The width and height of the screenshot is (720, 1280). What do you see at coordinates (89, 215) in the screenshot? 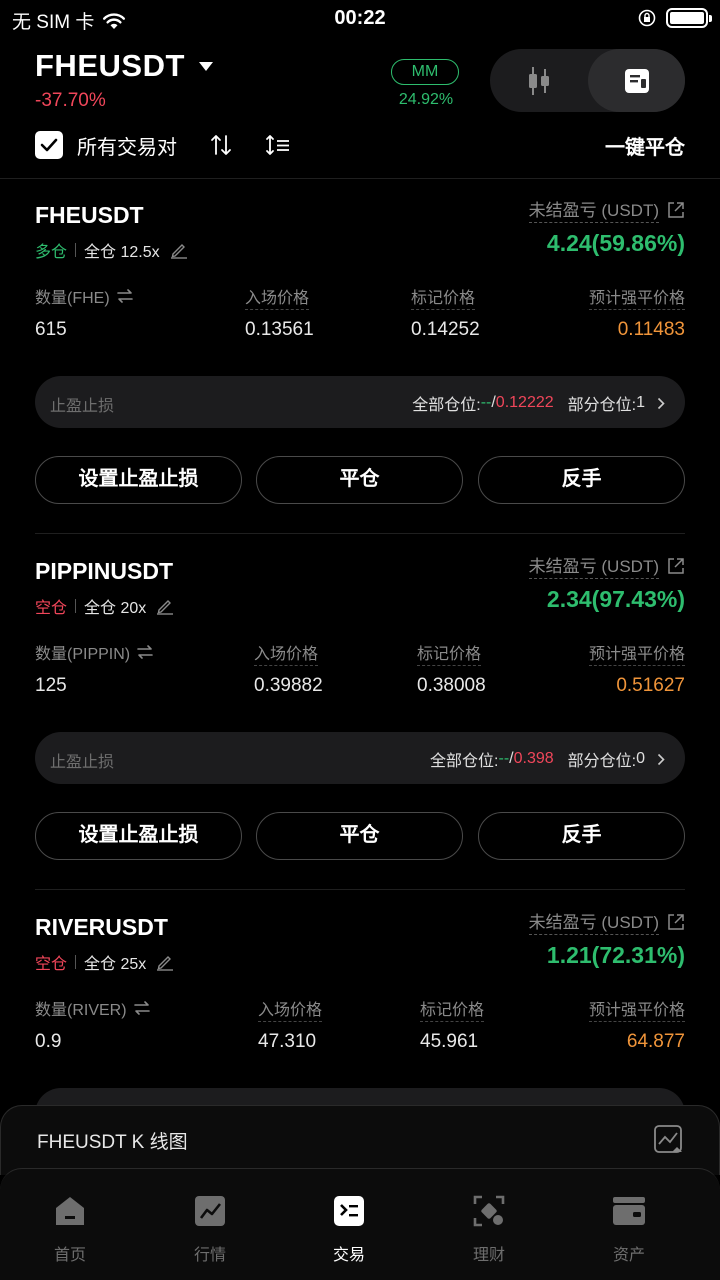
I see `position-symbol: FHEUSDT` at bounding box center [89, 215].